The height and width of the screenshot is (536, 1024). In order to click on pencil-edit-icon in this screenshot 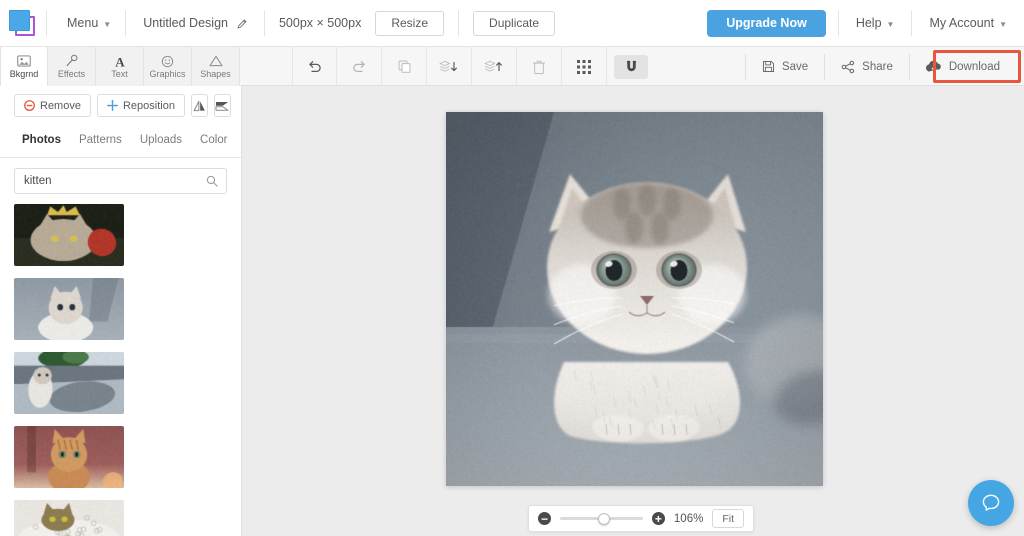, I will do `click(241, 24)`.